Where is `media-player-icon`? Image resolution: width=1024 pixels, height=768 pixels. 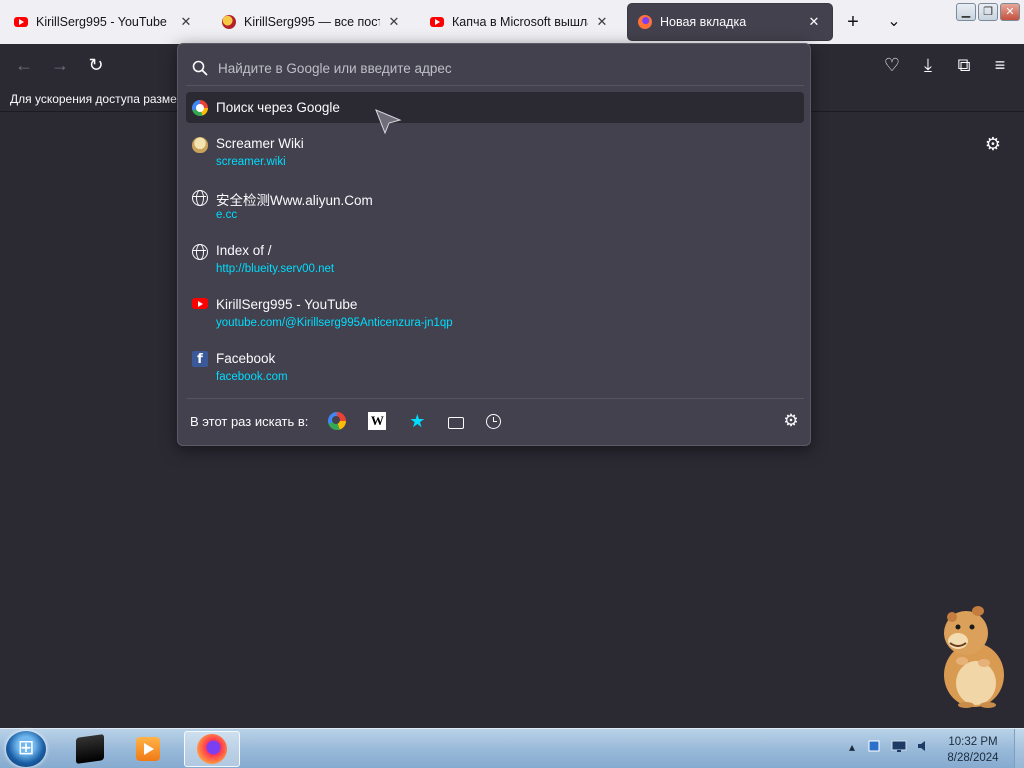 media-player-icon is located at coordinates (148, 749).